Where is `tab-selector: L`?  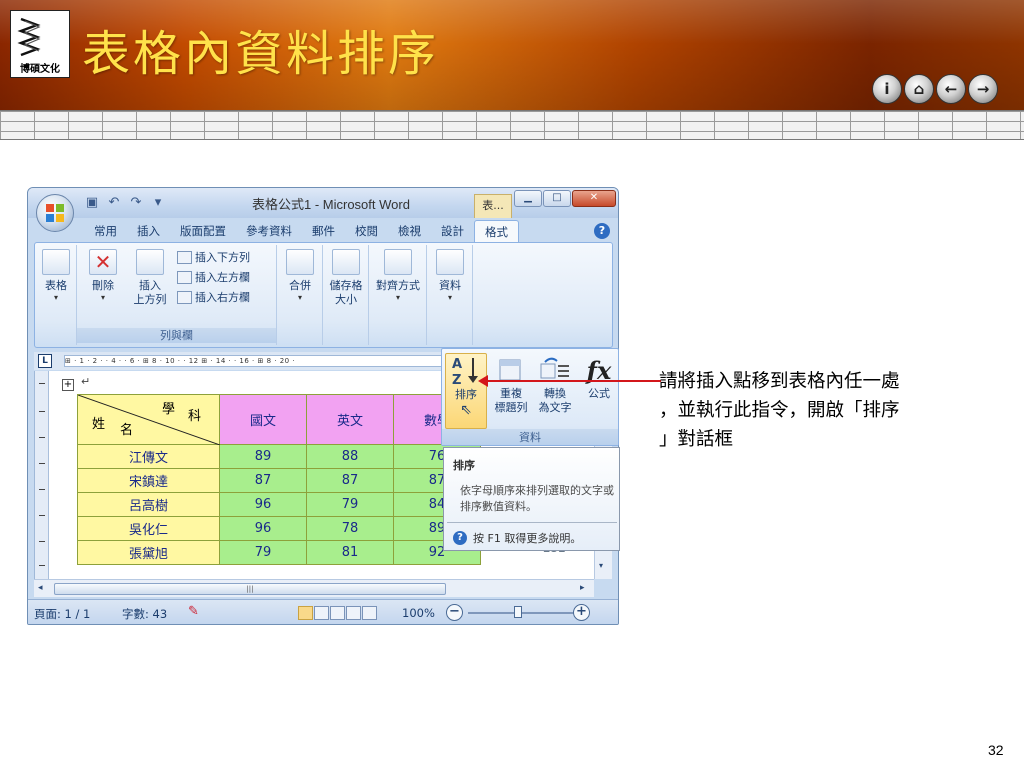
tab-selector: L is located at coordinates (45, 361).